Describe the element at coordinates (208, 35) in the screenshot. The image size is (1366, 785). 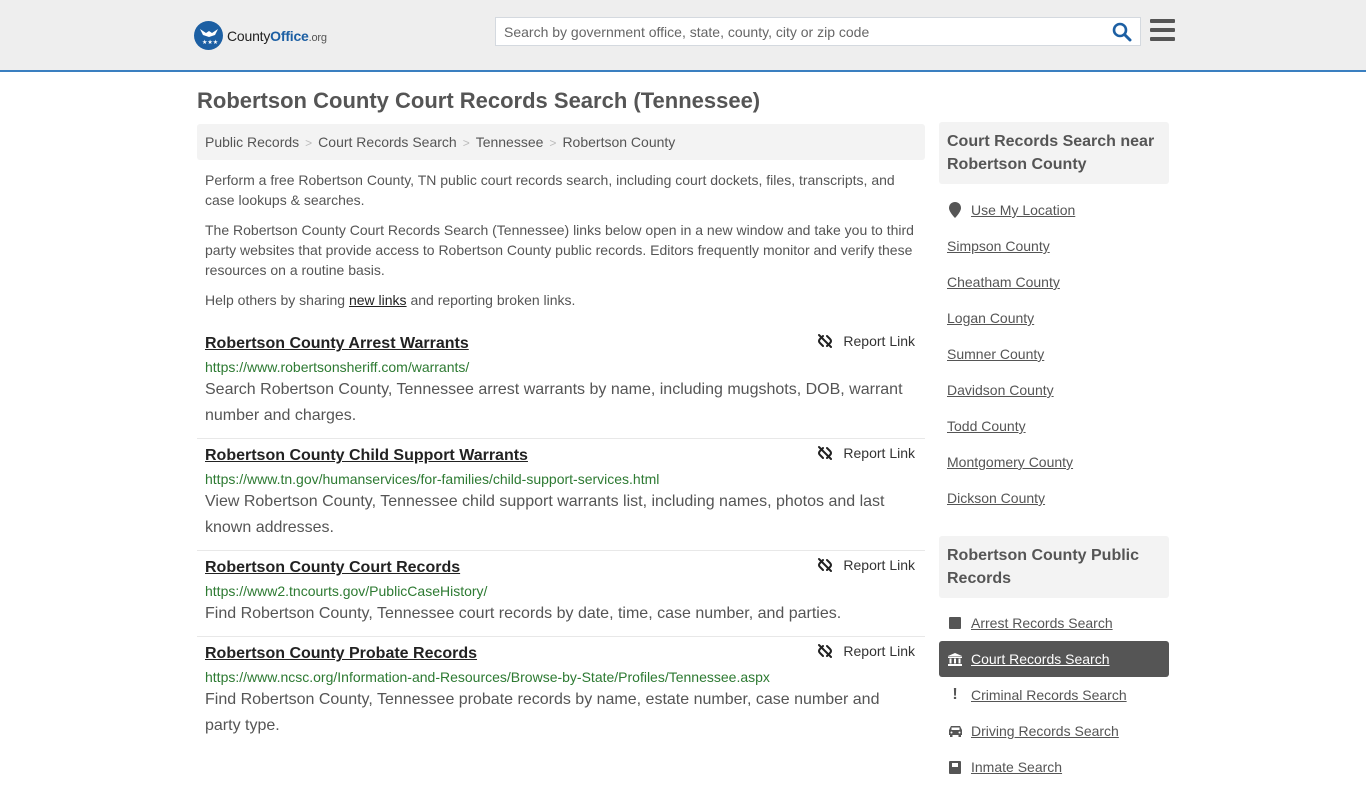
I see `eagle-logo-icon: ★★★` at that location.